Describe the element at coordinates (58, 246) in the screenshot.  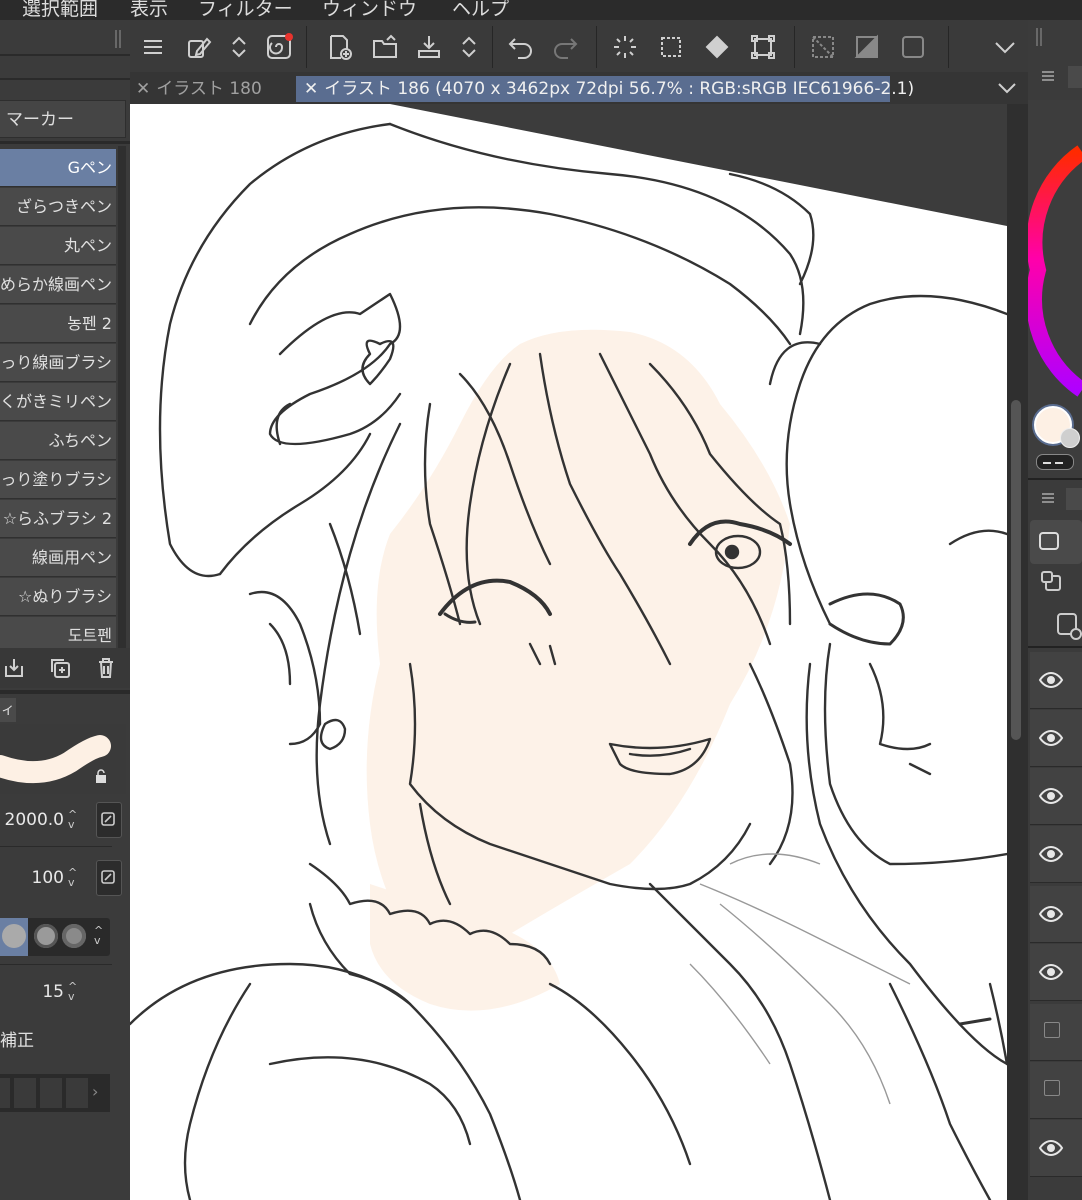
I see `list-item: 丸ペン` at that location.